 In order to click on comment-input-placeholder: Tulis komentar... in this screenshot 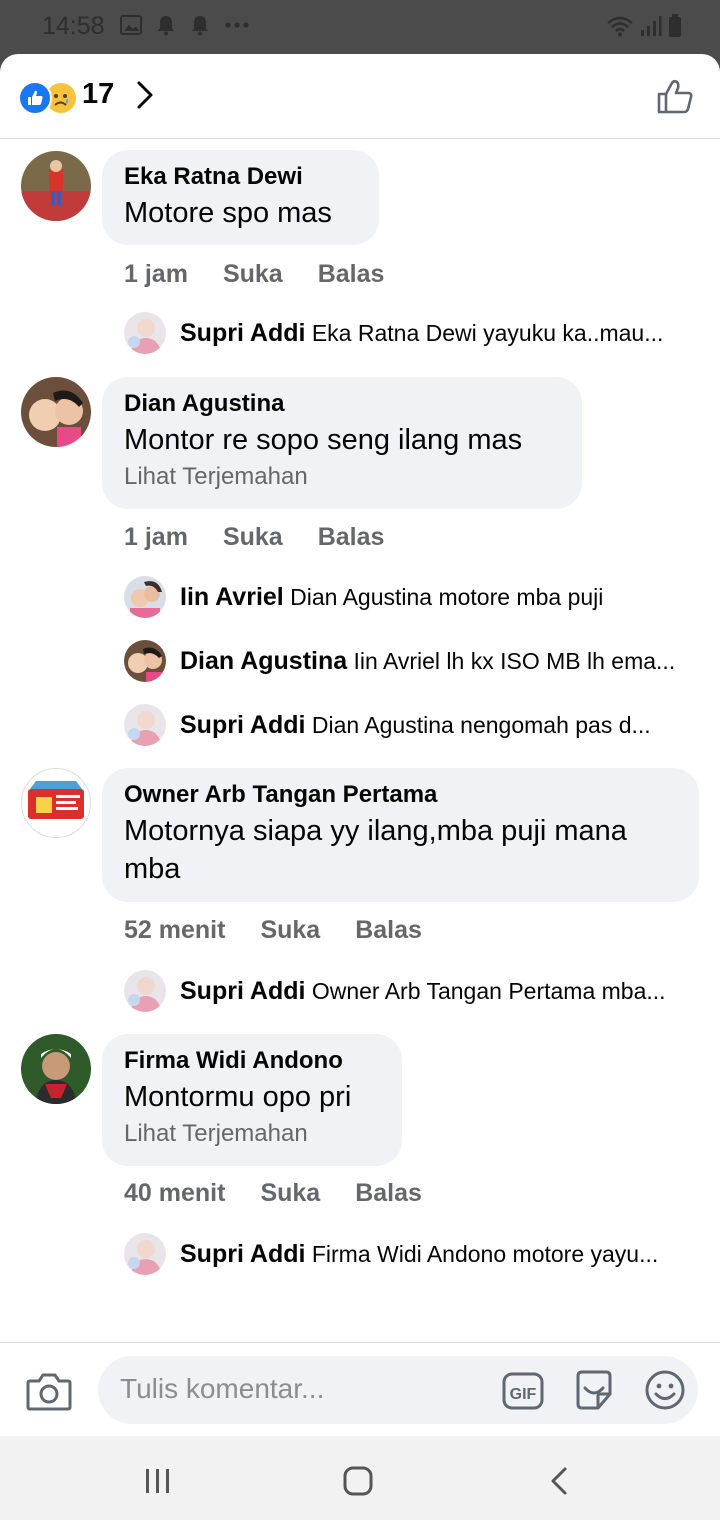, I will do `click(222, 1388)`.